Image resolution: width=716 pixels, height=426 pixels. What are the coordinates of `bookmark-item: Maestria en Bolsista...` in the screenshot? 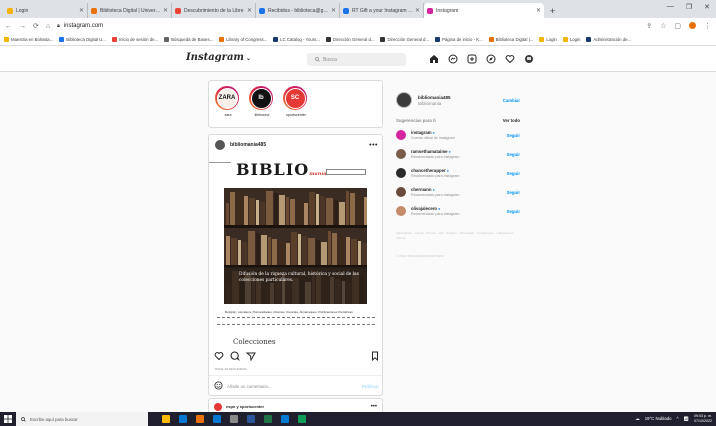 It's located at (28, 39).